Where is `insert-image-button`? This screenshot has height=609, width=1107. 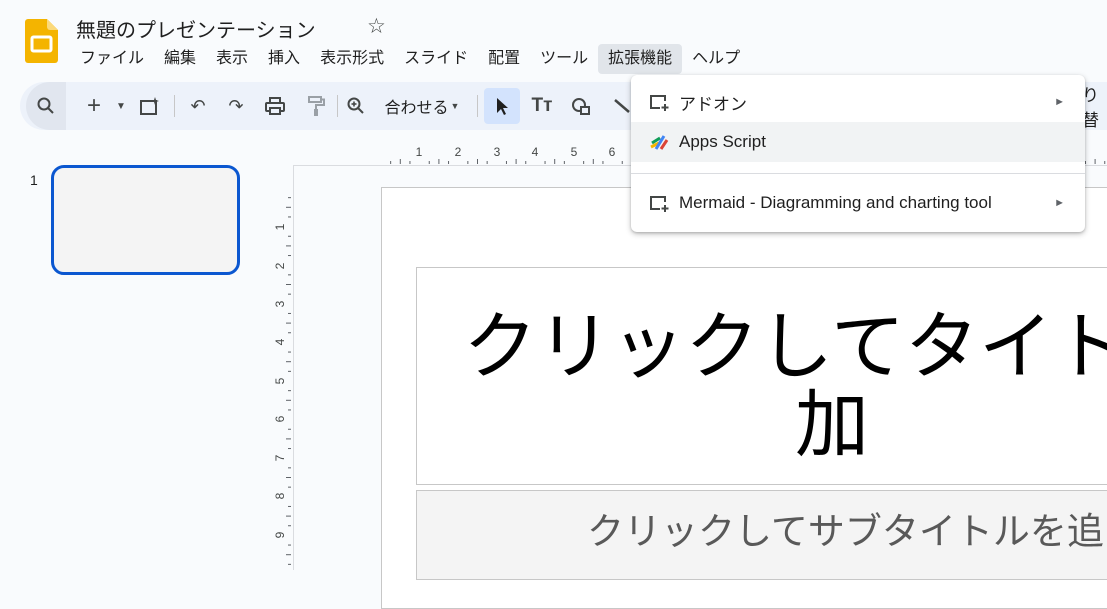
insert-image-button is located at coordinates (582, 106).